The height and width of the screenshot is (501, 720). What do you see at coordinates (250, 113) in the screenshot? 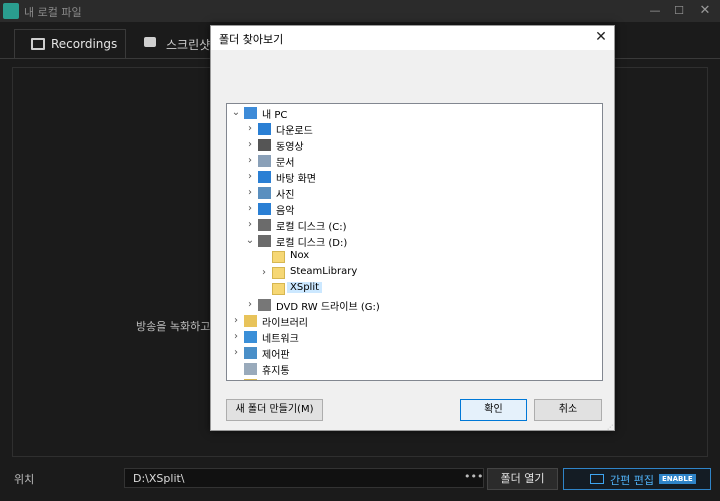
I see `pc-icon` at bounding box center [250, 113].